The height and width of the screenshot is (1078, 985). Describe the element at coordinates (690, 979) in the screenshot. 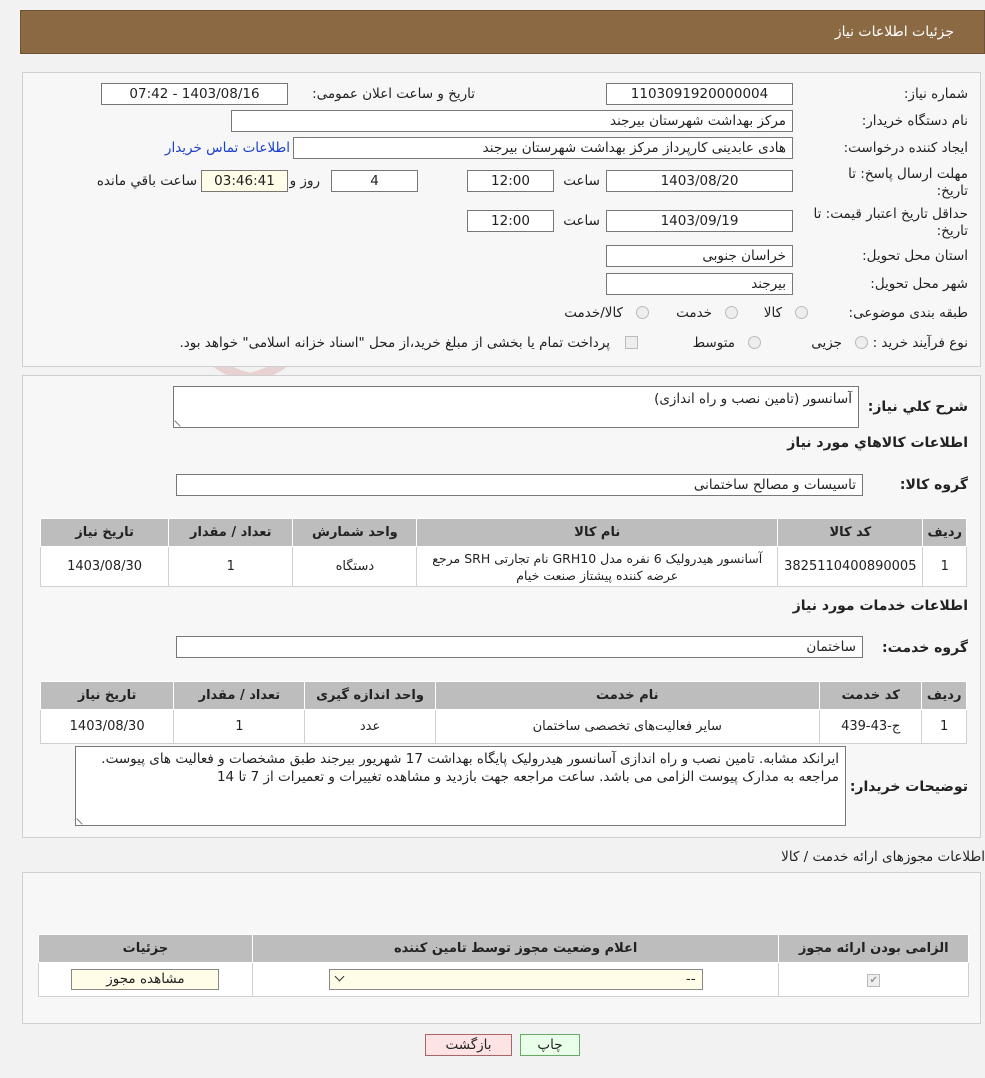

I see `permit-status-value: --` at that location.